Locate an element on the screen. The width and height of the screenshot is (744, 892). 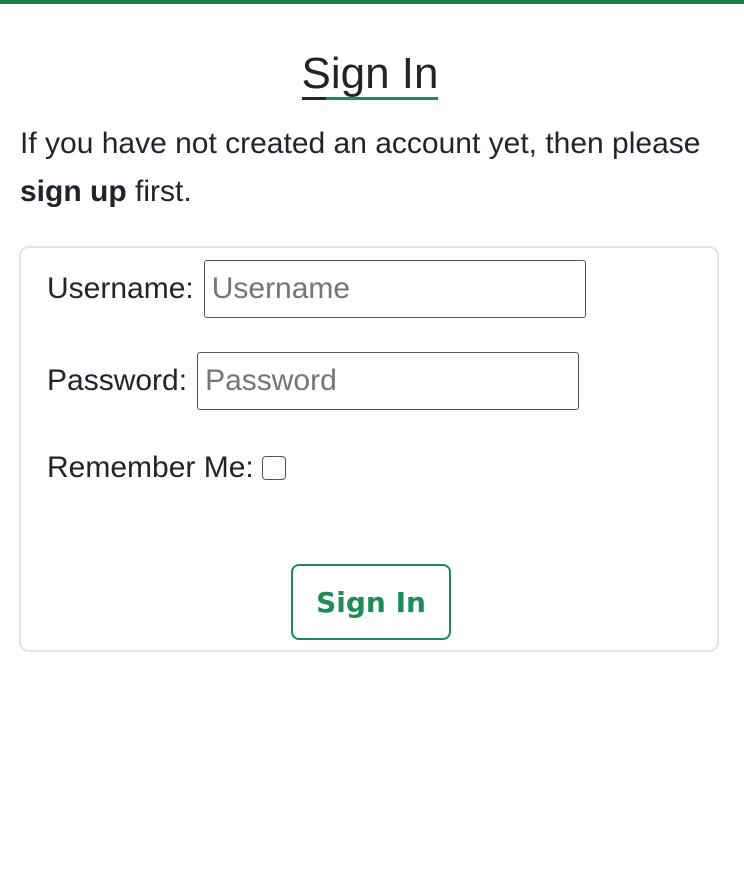
password-row: Password: is located at coordinates (313, 381).